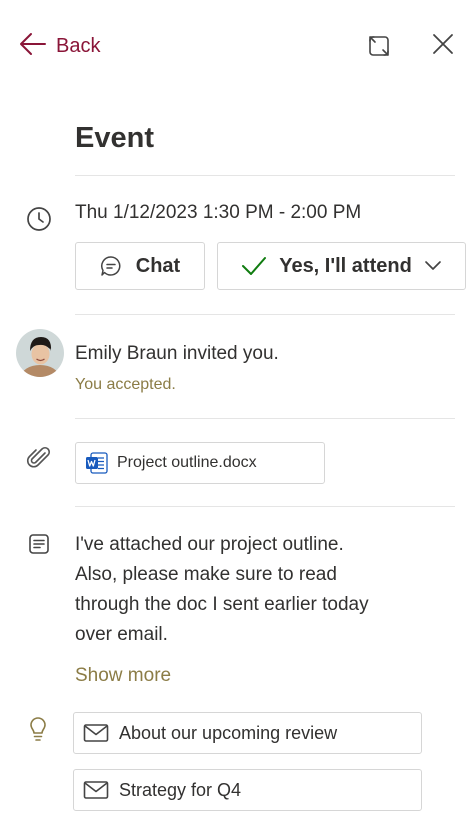 Image resolution: width=475 pixels, height=830 pixels. Describe the element at coordinates (78, 45) in the screenshot. I see `back-label: Back` at that location.